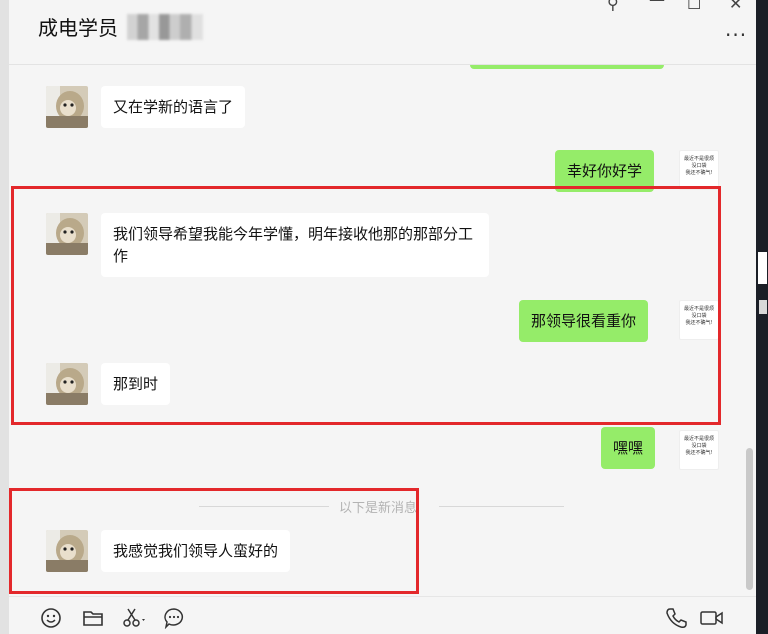  What do you see at coordinates (173, 107) in the screenshot?
I see `message-bubble: 又在学新的语言了` at bounding box center [173, 107].